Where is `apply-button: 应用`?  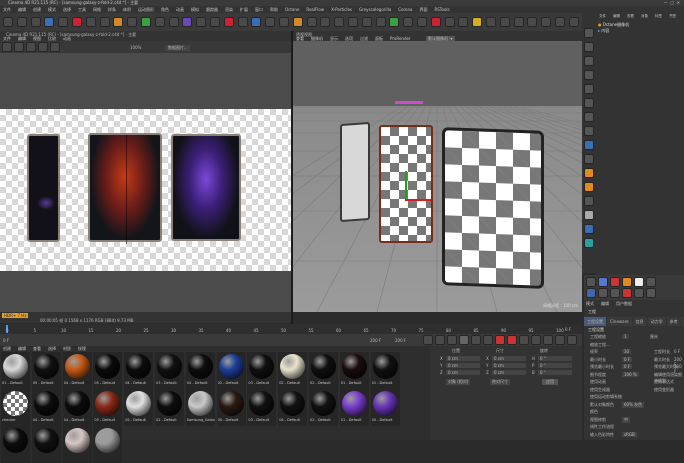
apply-button: 应用 is located at coordinates (550, 382).